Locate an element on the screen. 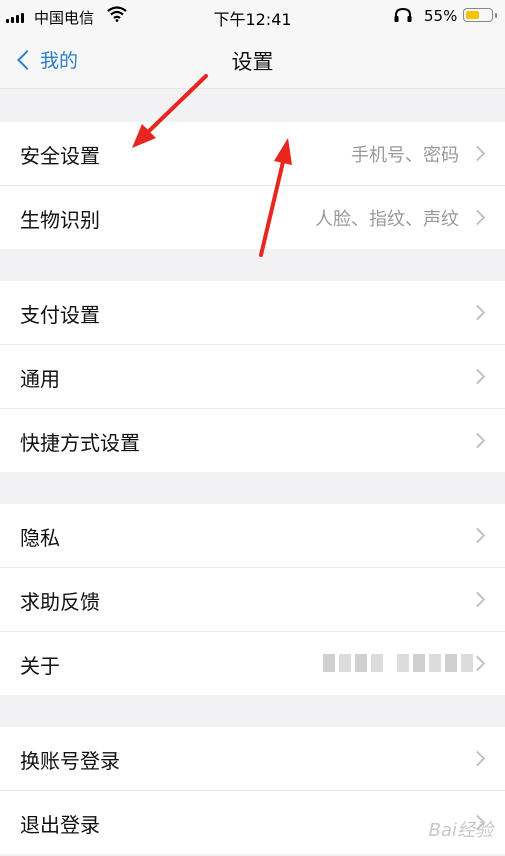 Image resolution: width=505 pixels, height=856 pixels. navigation-bar: 我的 设置 is located at coordinates (252, 60).